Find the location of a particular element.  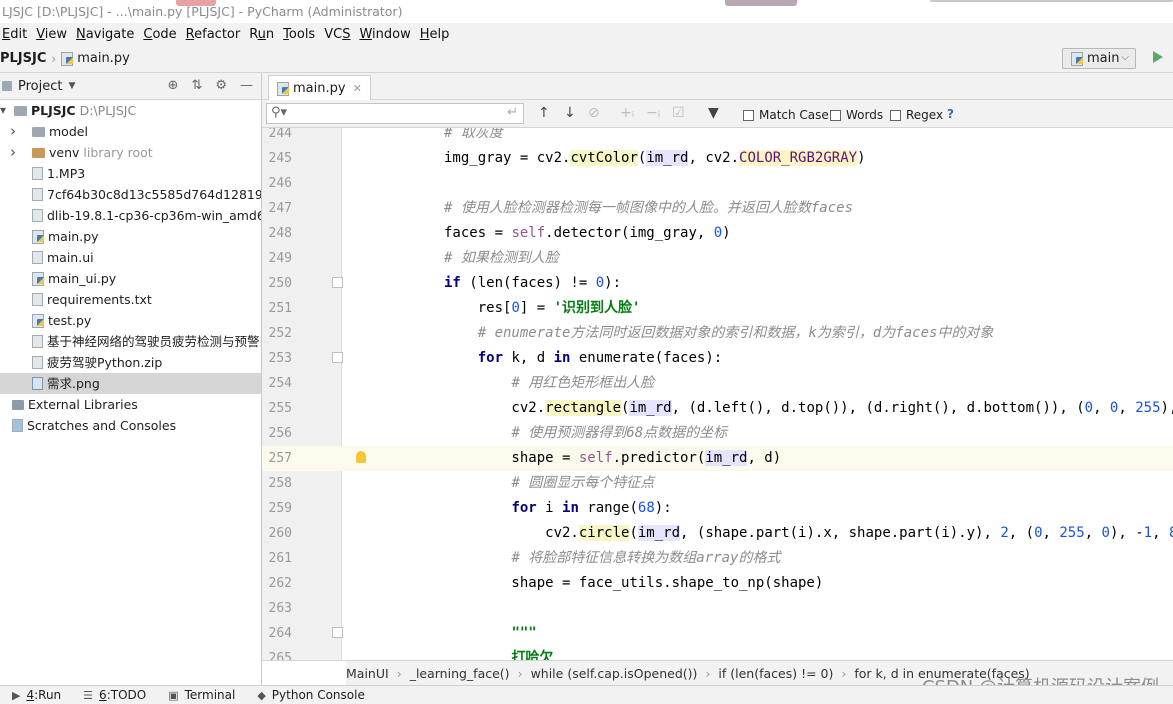

code-line: 244 # 取灰度 is located at coordinates (717, 137).